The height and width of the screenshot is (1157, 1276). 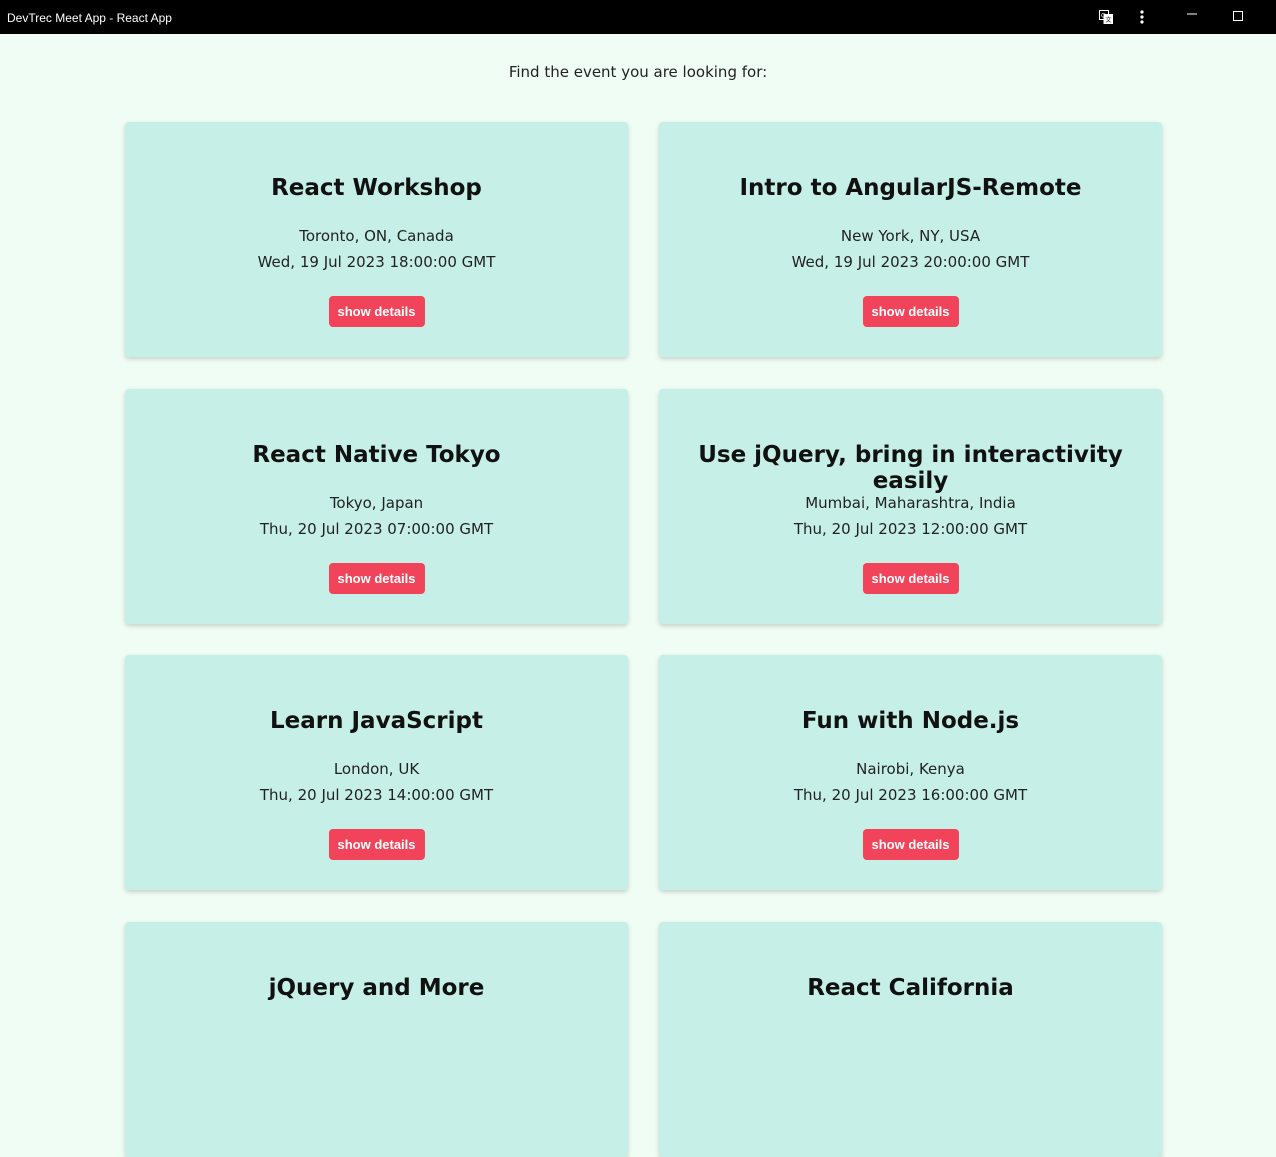 What do you see at coordinates (638, 72) in the screenshot?
I see `search-prompt: Find the event you are looking for:` at bounding box center [638, 72].